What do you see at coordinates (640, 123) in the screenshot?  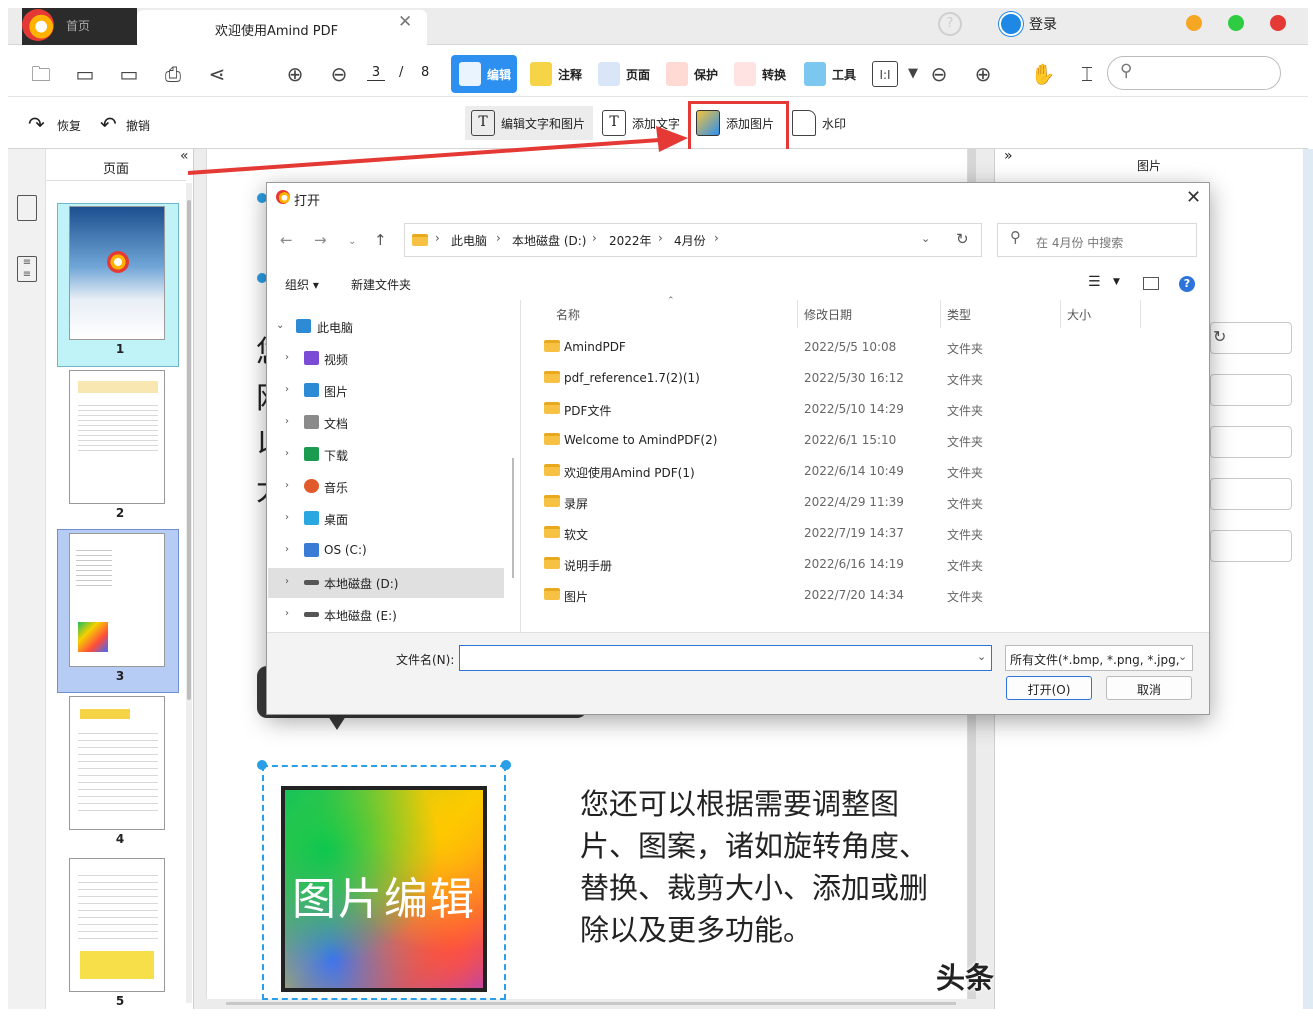 I see `add-text-button: T 添加文字` at bounding box center [640, 123].